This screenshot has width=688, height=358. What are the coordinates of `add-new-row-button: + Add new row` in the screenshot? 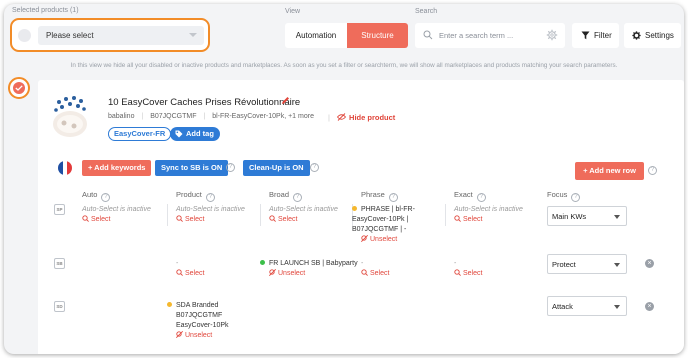 It's located at (609, 171).